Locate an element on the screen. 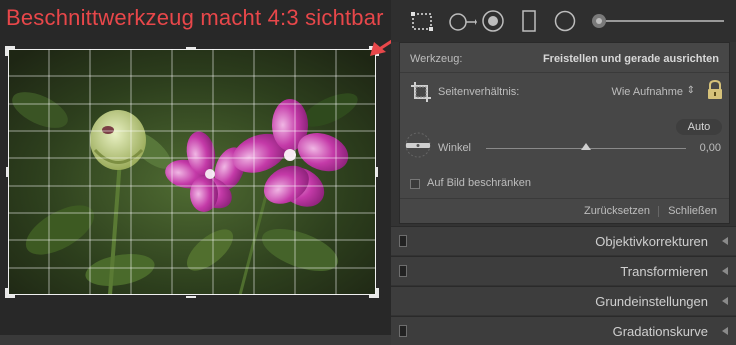  crop-handle-right-mid is located at coordinates (377, 172).